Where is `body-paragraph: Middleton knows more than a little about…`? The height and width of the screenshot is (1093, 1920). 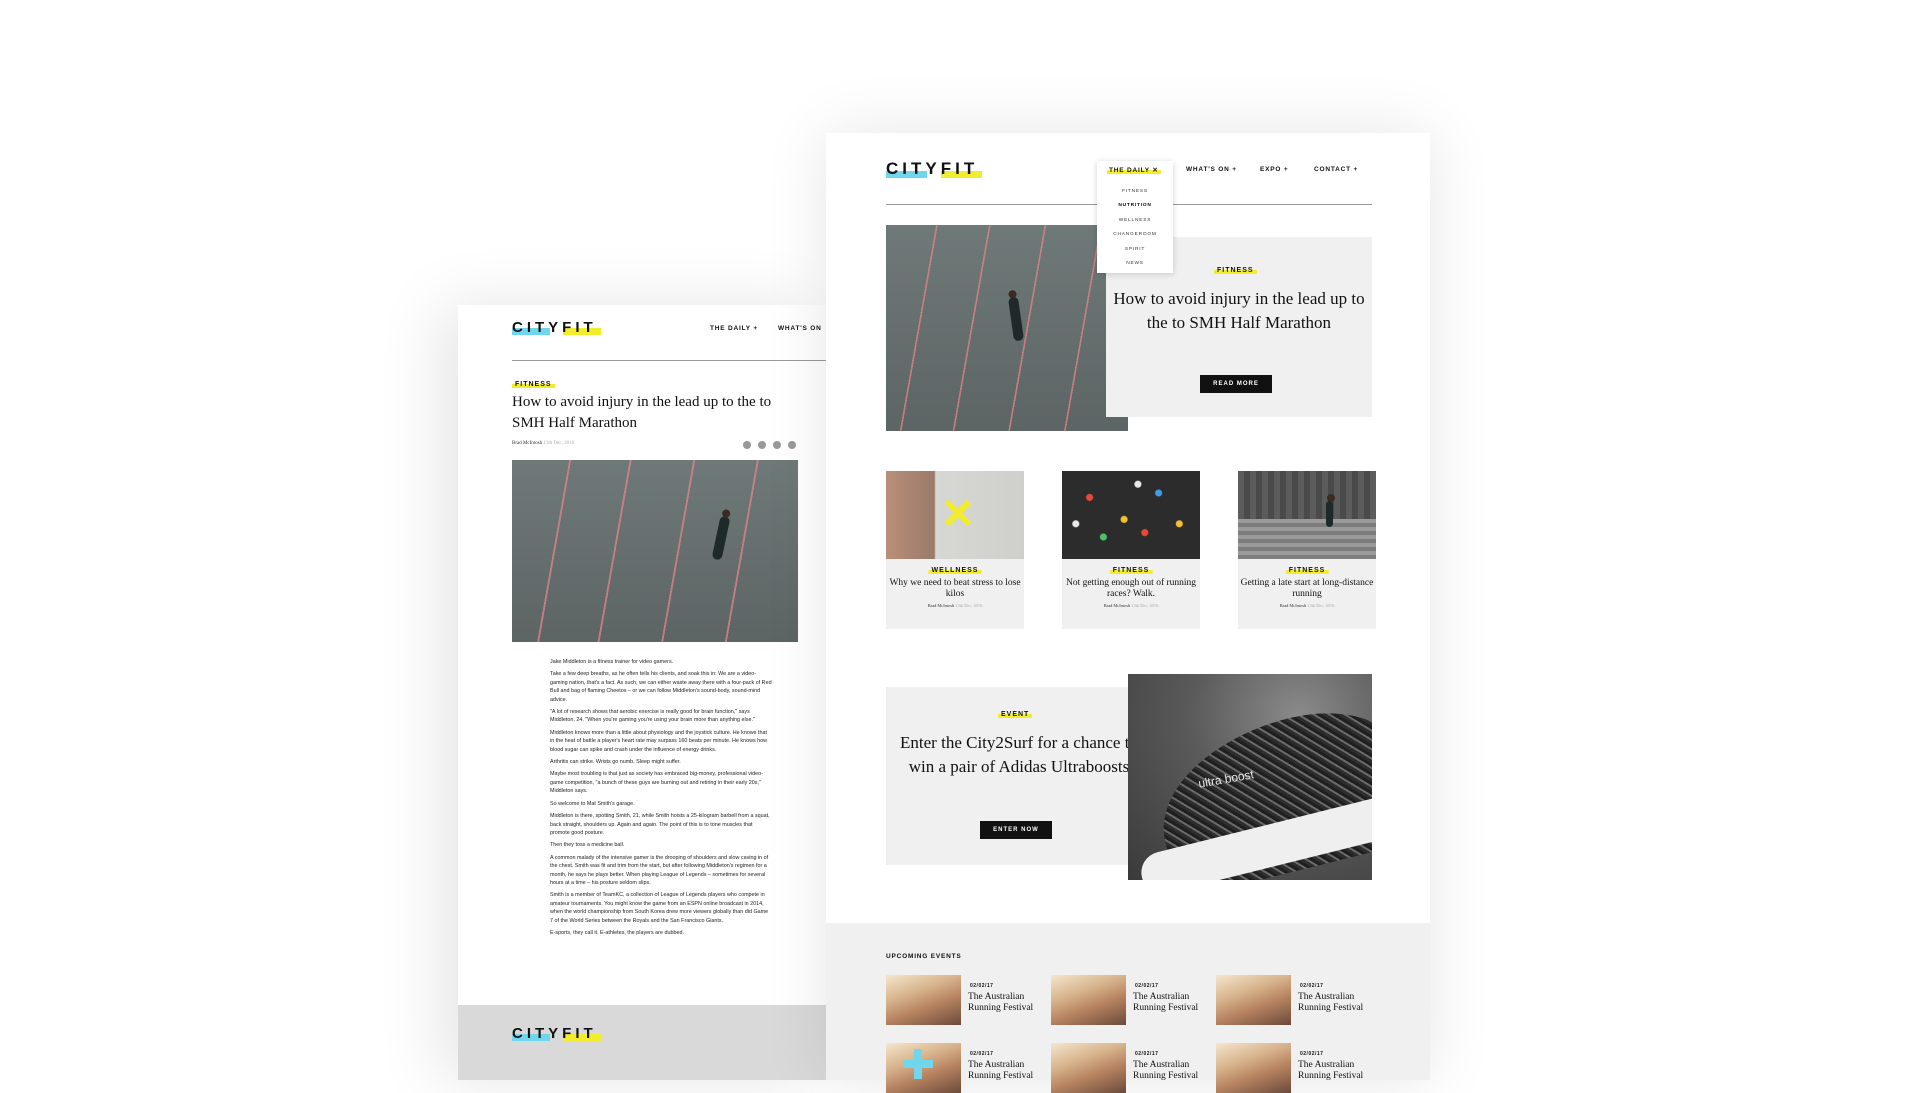 body-paragraph: Middleton knows more than a little about… is located at coordinates (659, 741).